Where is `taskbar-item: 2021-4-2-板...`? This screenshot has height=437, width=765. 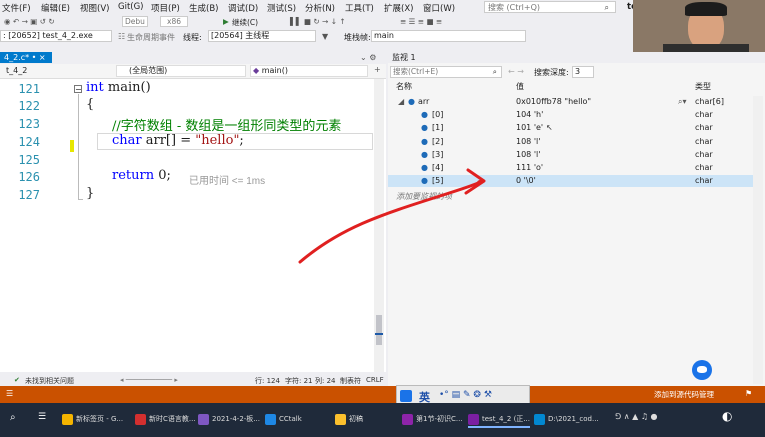
taskbar-item: 2021-4-2-板... is located at coordinates (229, 419).